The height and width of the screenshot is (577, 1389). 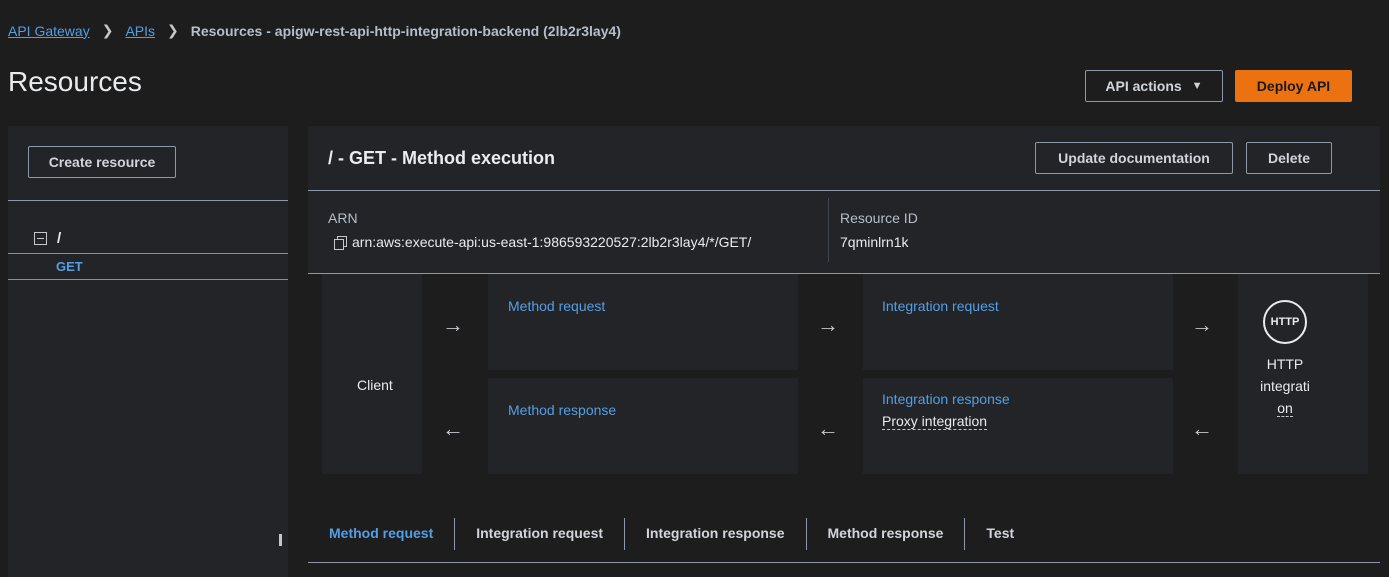 I want to click on integration-response-link: Integration response, so click(x=946, y=399).